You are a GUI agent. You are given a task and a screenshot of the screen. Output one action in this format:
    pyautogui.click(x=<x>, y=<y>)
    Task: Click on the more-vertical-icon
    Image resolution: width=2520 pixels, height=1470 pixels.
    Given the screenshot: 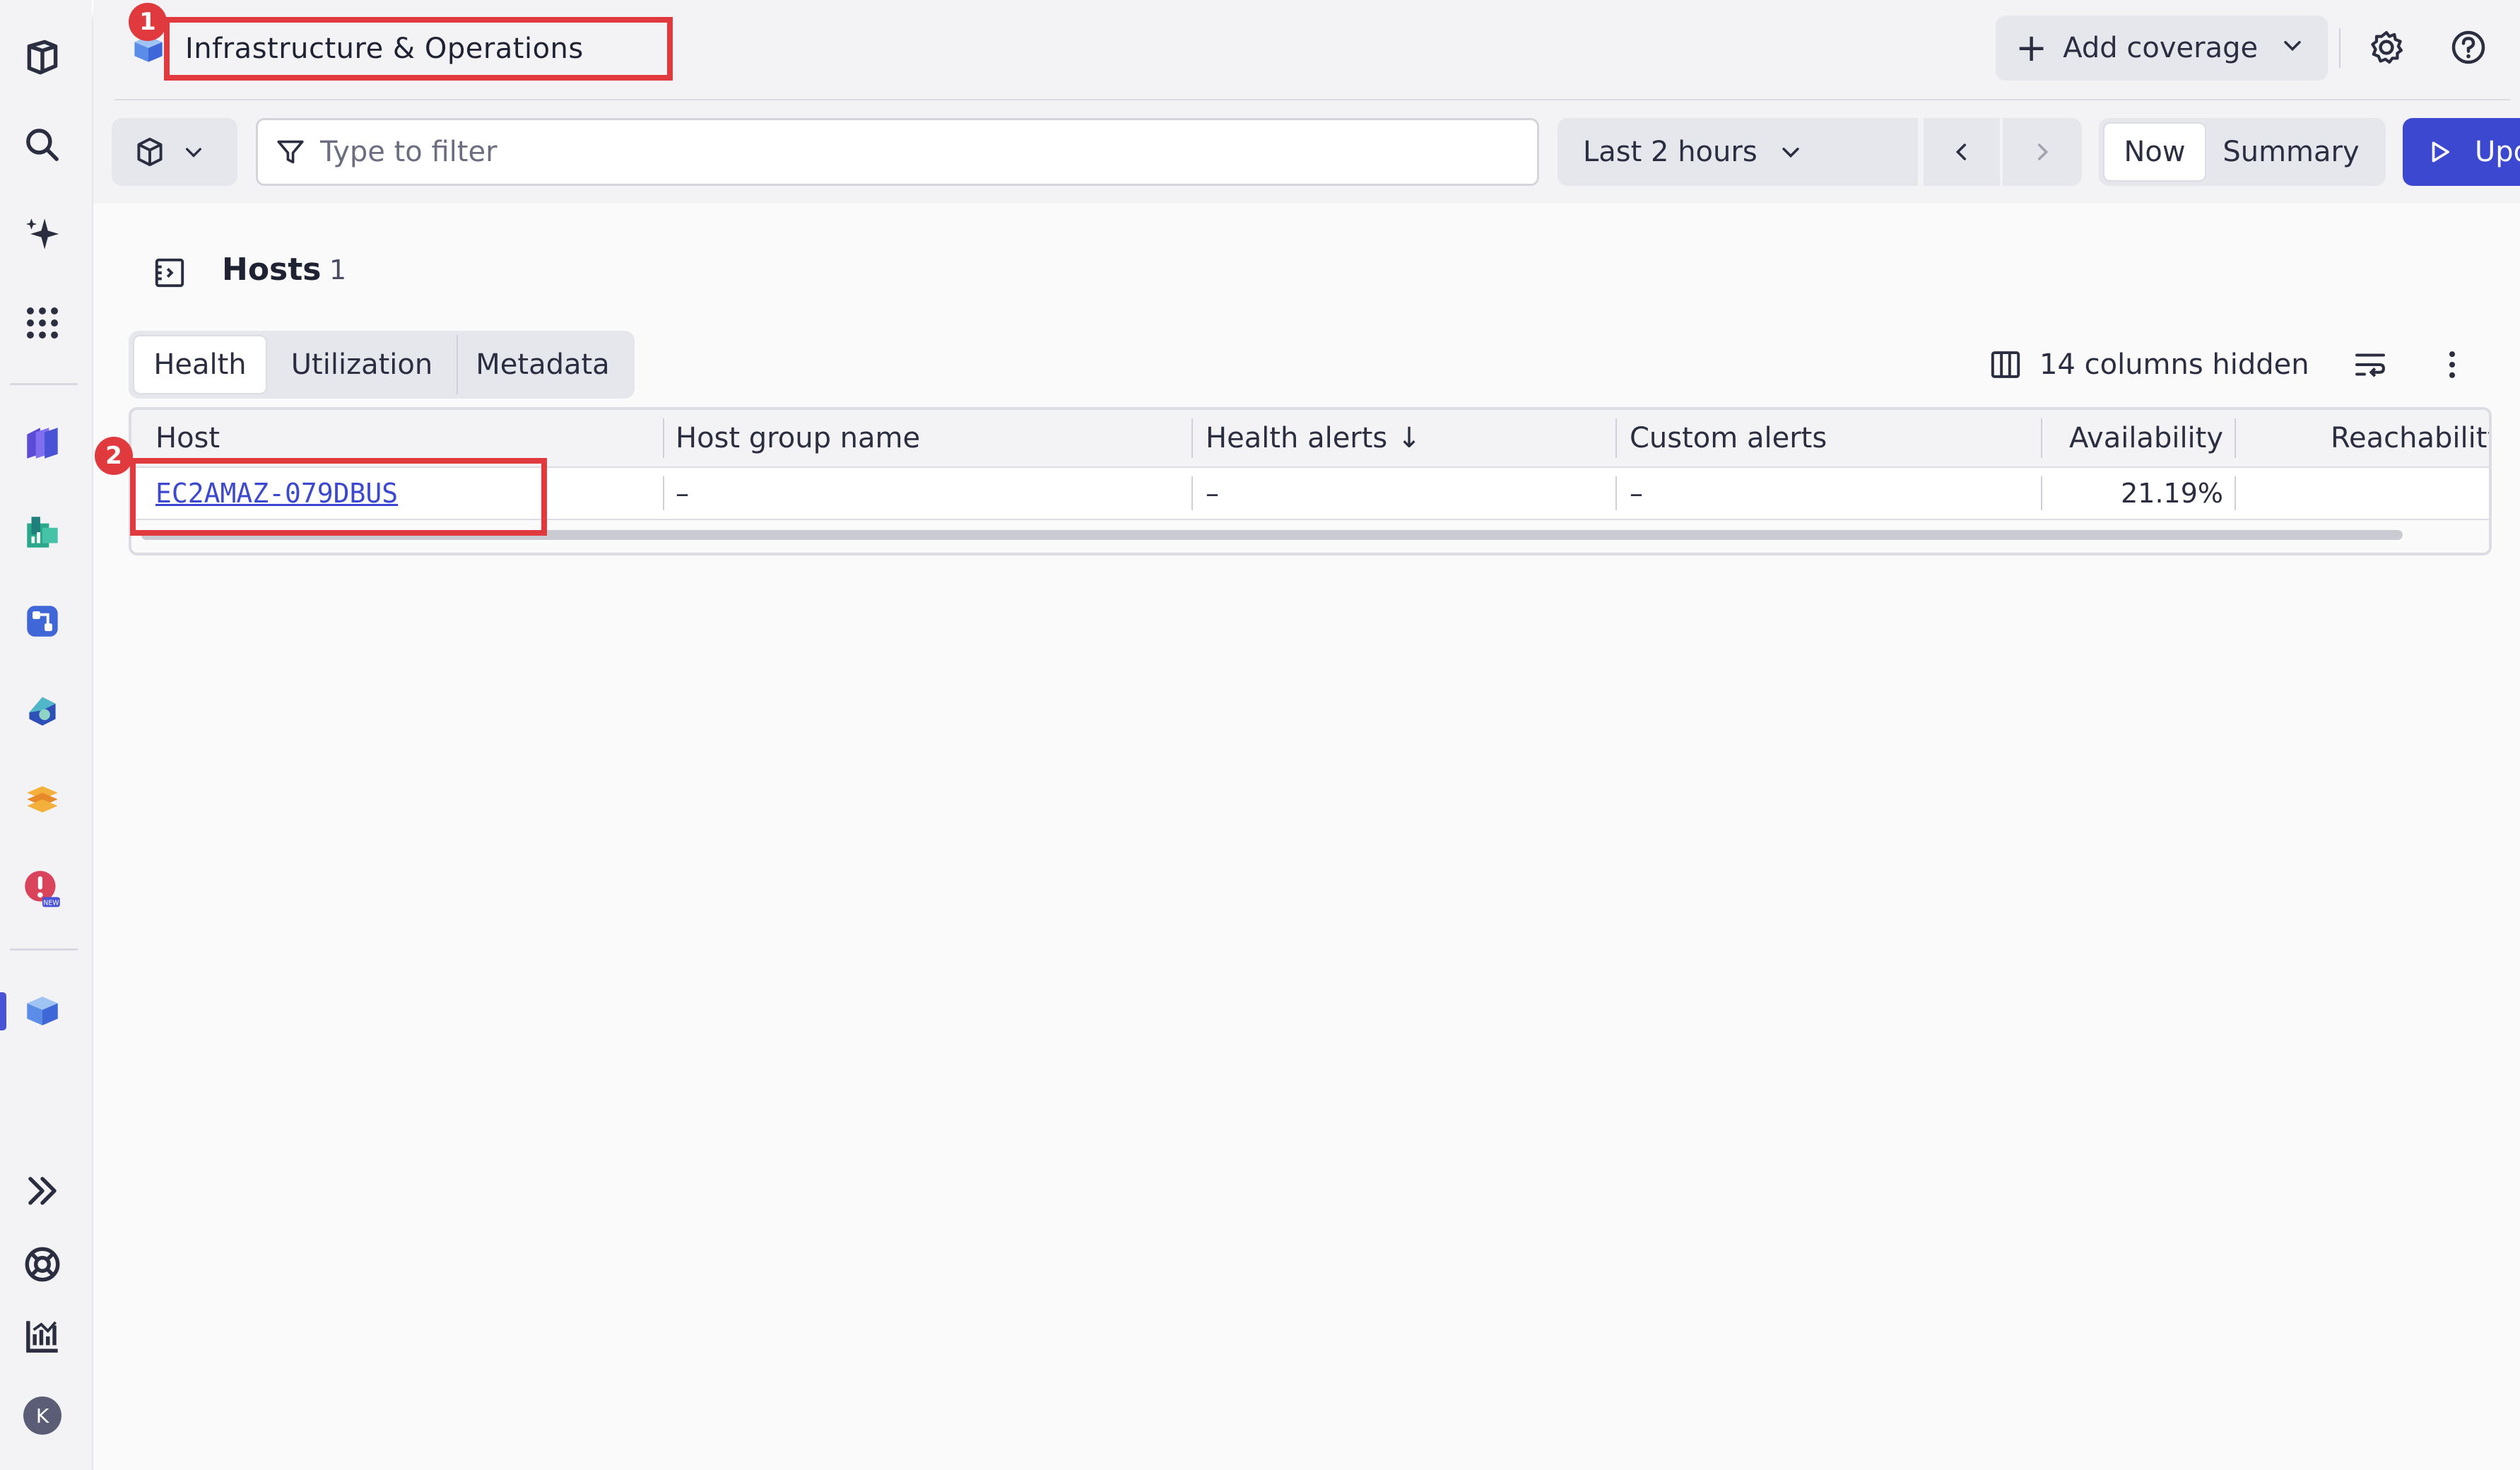 What is the action you would take?
    pyautogui.click(x=2453, y=365)
    